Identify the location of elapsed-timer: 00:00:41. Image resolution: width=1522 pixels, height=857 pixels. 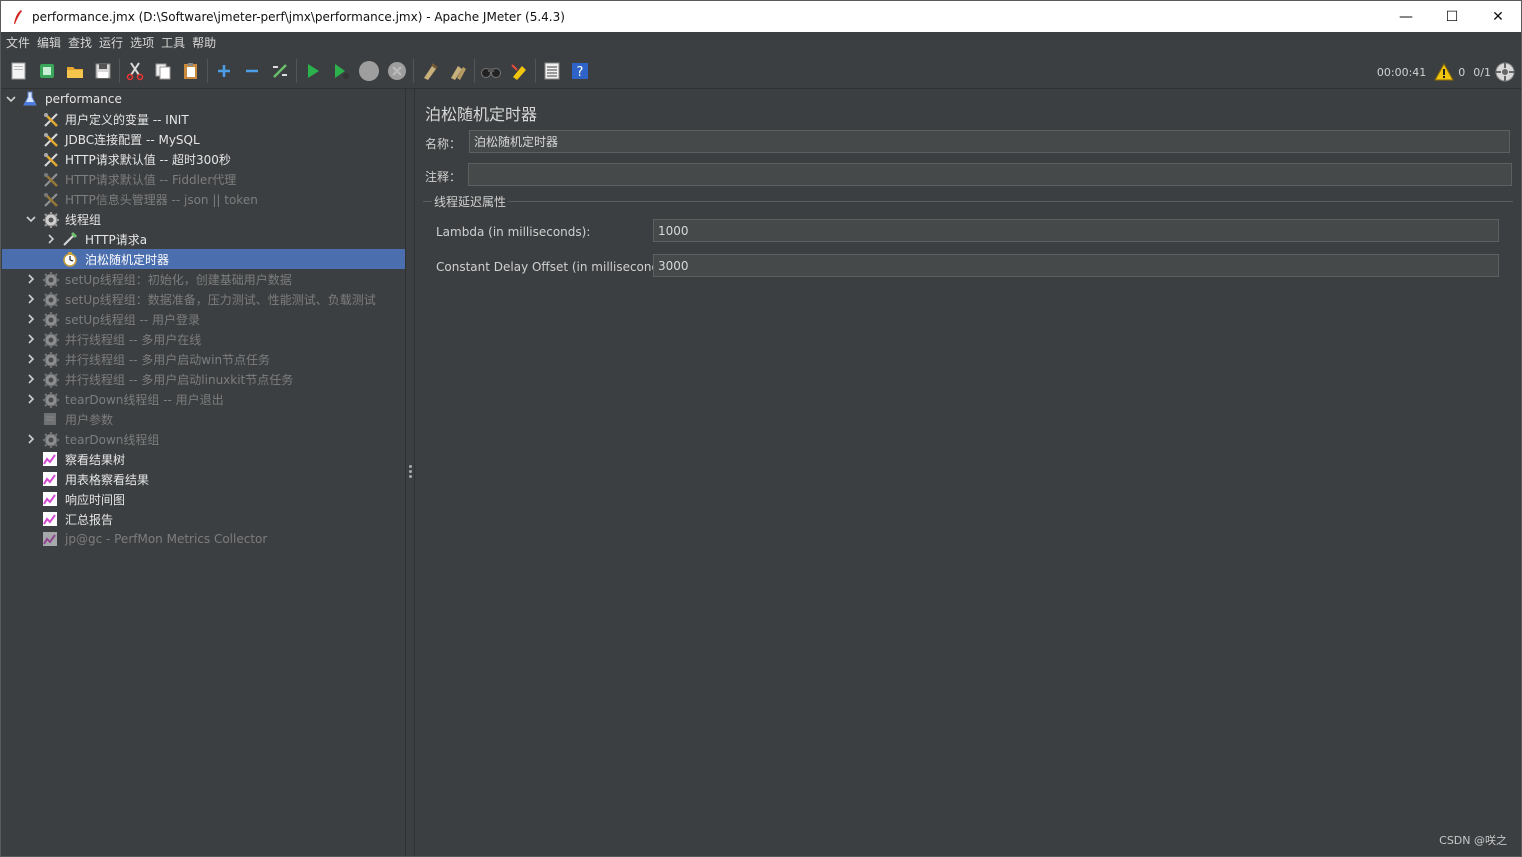
(1401, 72).